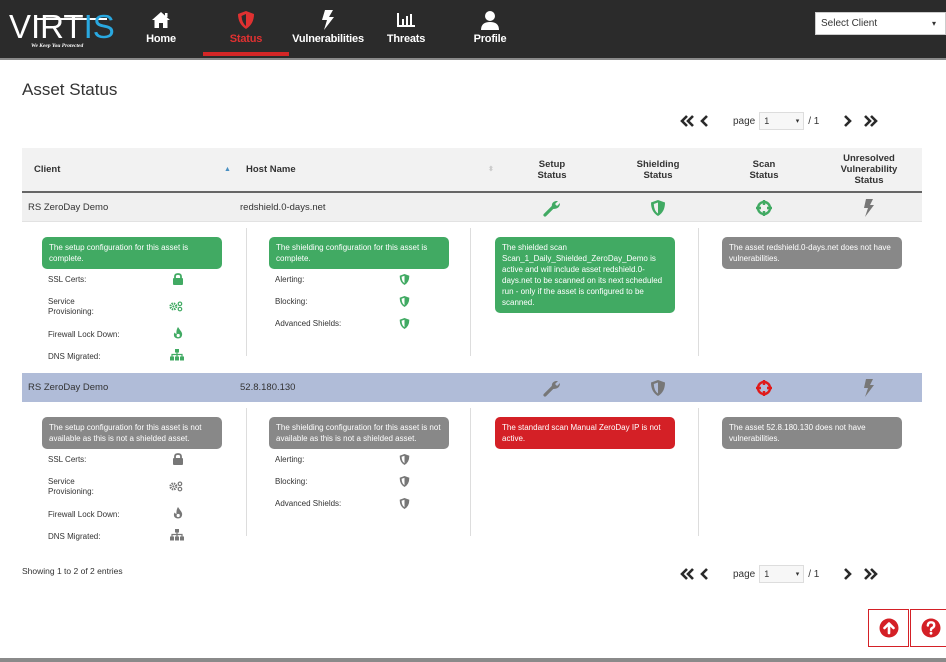  I want to click on pager-top: page 1 ▾ / 1, so click(779, 121).